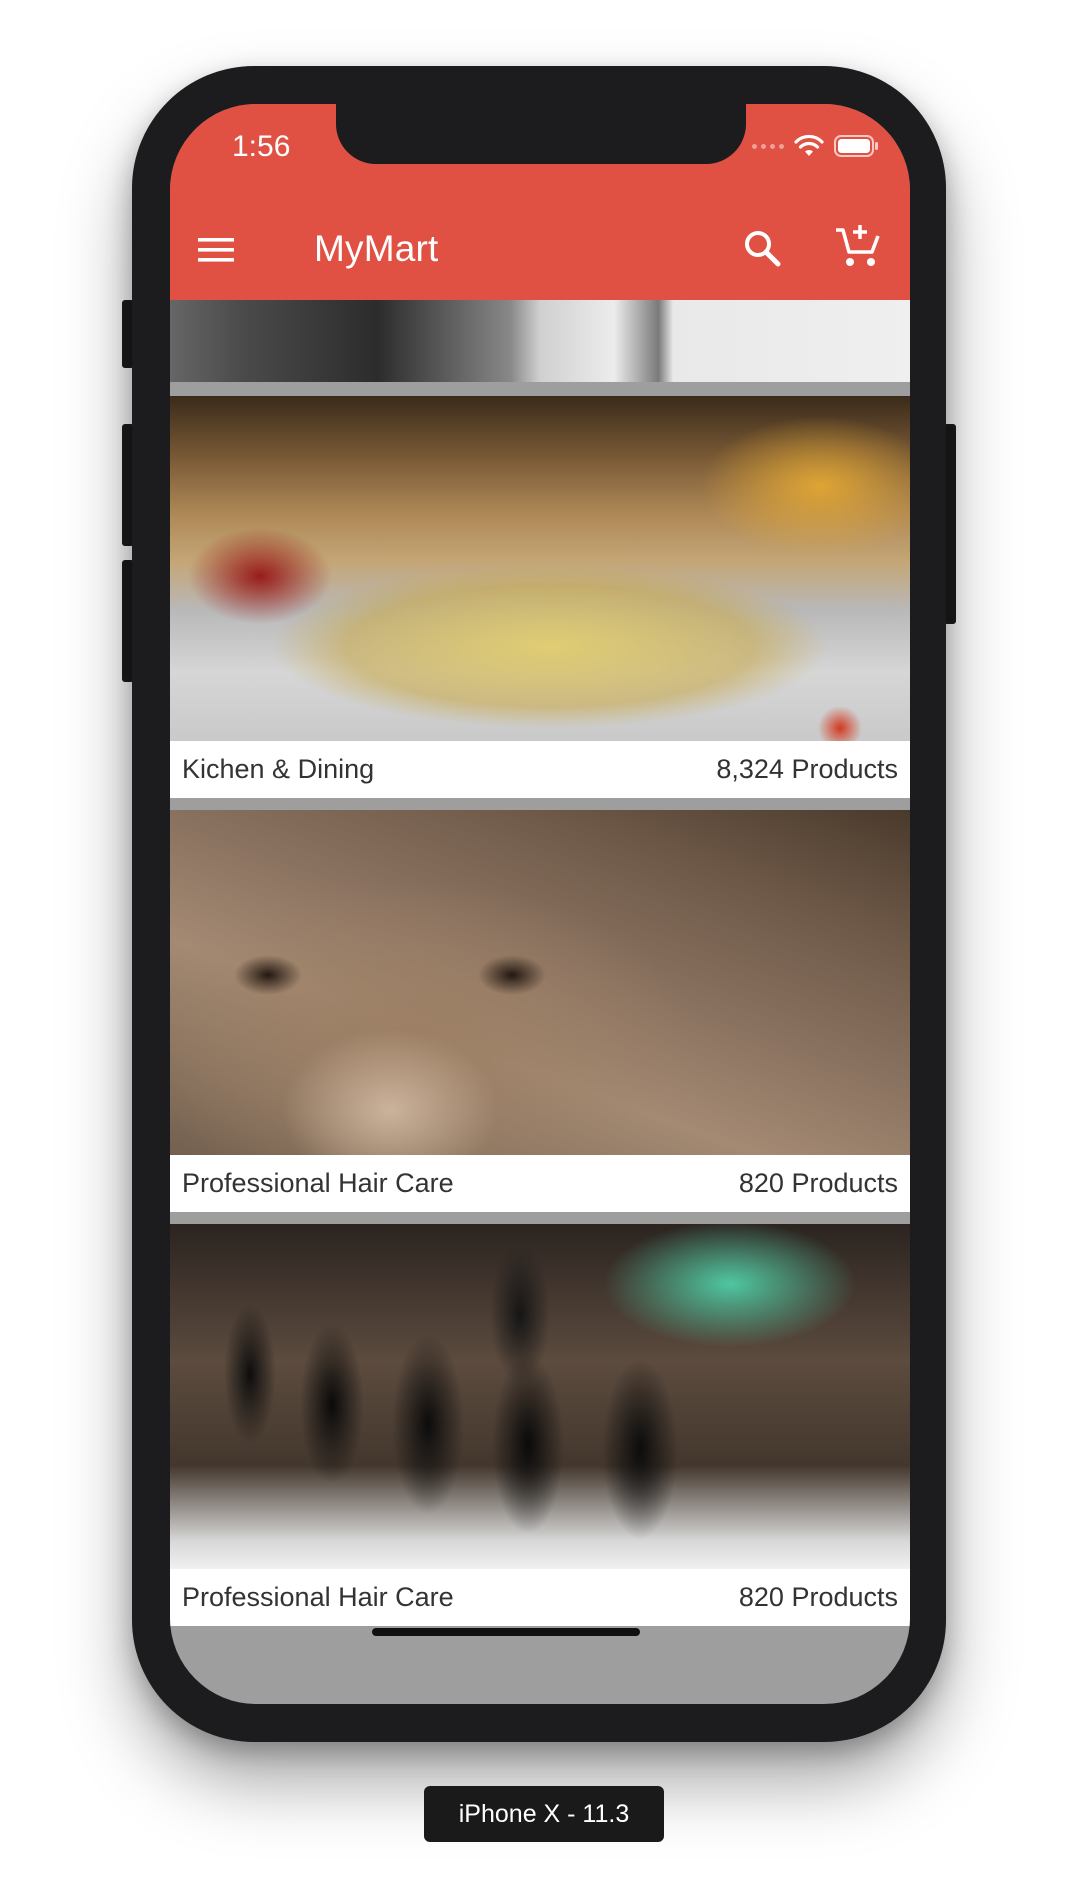 This screenshot has height=1904, width=1078. Describe the element at coordinates (856, 146) in the screenshot. I see `battery-icon` at that location.